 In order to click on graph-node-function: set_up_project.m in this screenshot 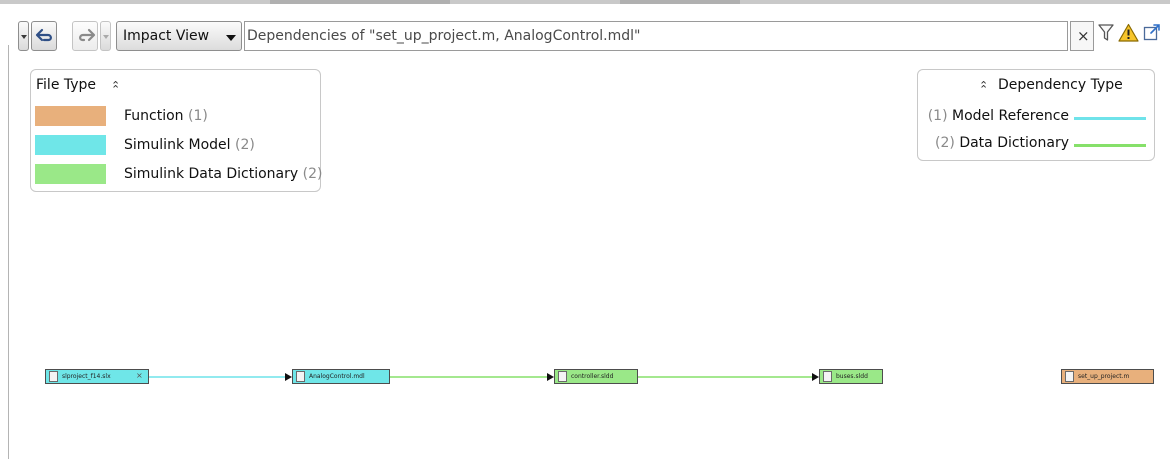, I will do `click(1107, 376)`.